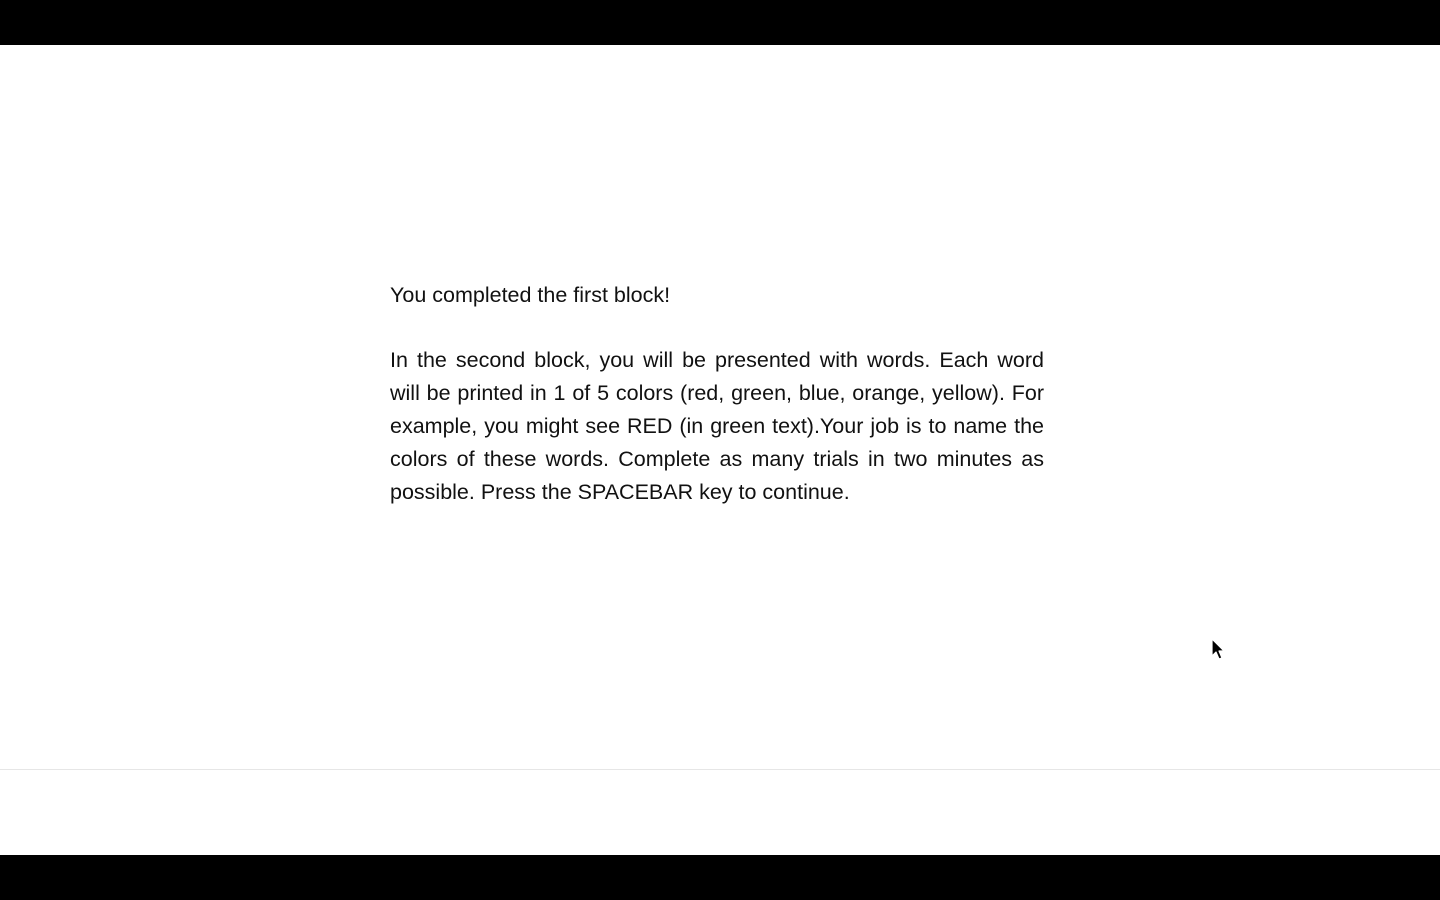 Image resolution: width=1440 pixels, height=900 pixels. Describe the element at coordinates (1218, 649) in the screenshot. I see `mouse-pointer-icon` at that location.